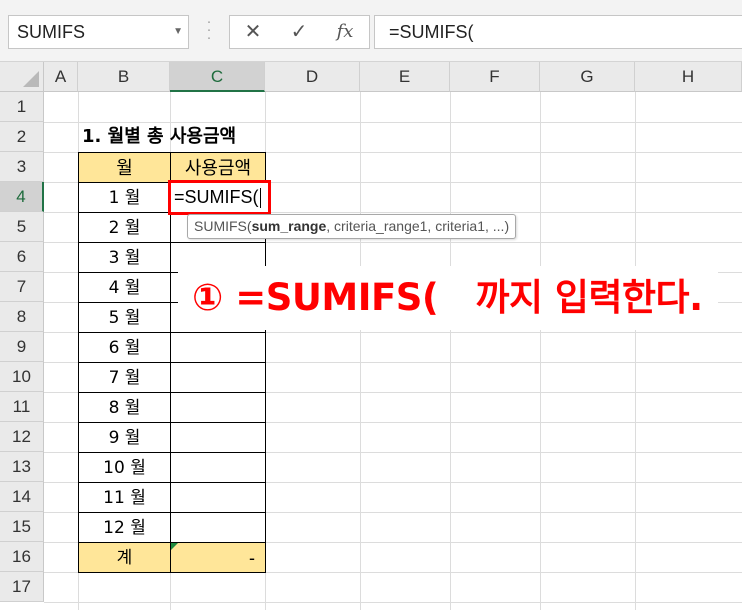  I want to click on column-header: D, so click(312, 77).